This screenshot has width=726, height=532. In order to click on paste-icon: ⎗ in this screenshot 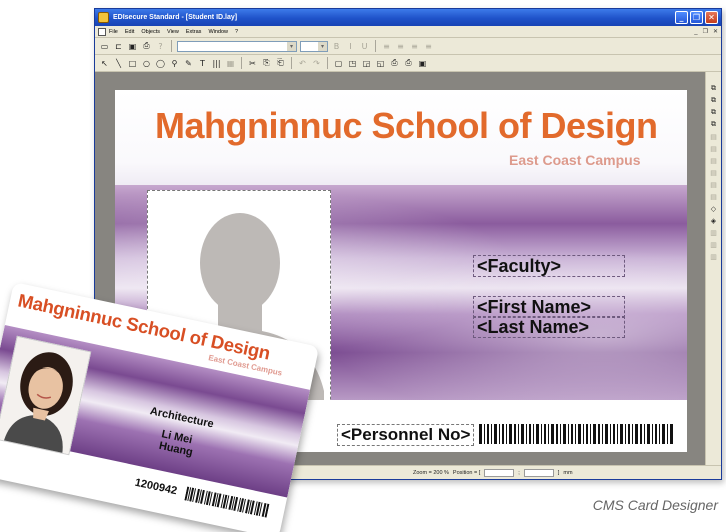, I will do `click(280, 63)`.